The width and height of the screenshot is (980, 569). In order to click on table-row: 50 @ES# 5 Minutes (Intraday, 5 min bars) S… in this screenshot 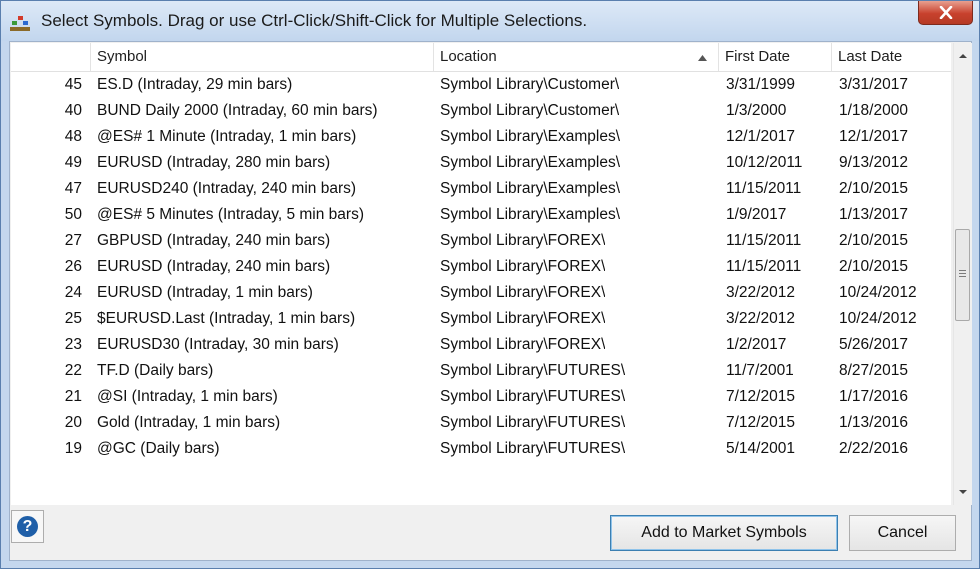, I will do `click(481, 215)`.